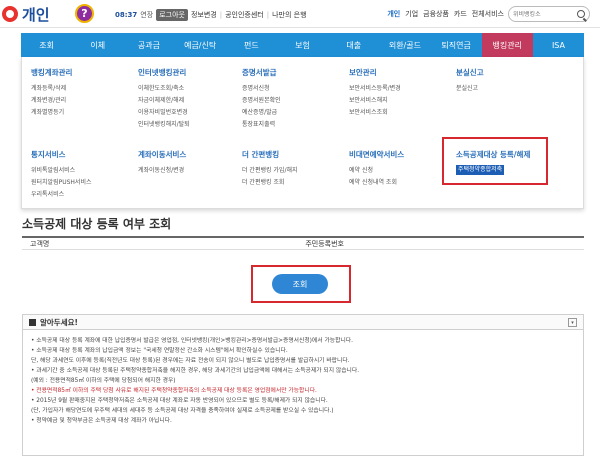 This screenshot has height=459, width=600. I want to click on link-products: 금융상품, so click(436, 14).